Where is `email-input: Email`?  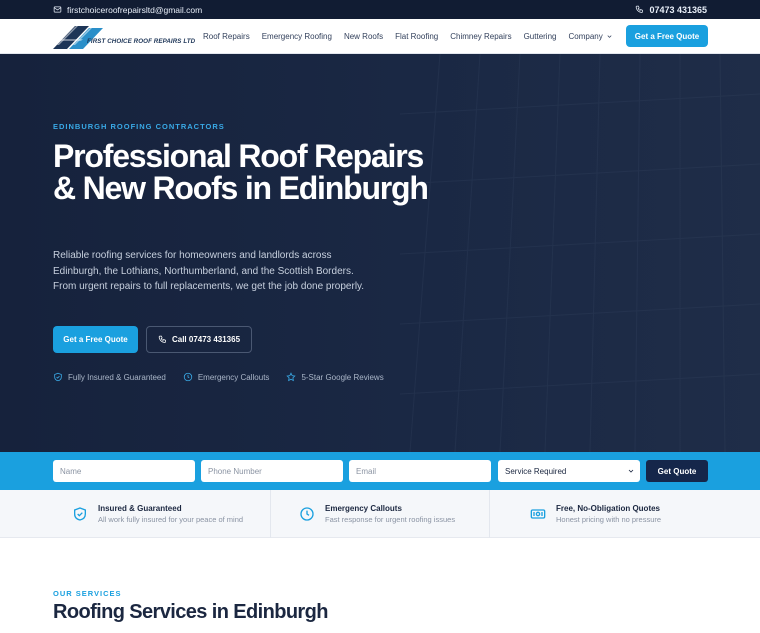 email-input: Email is located at coordinates (420, 471).